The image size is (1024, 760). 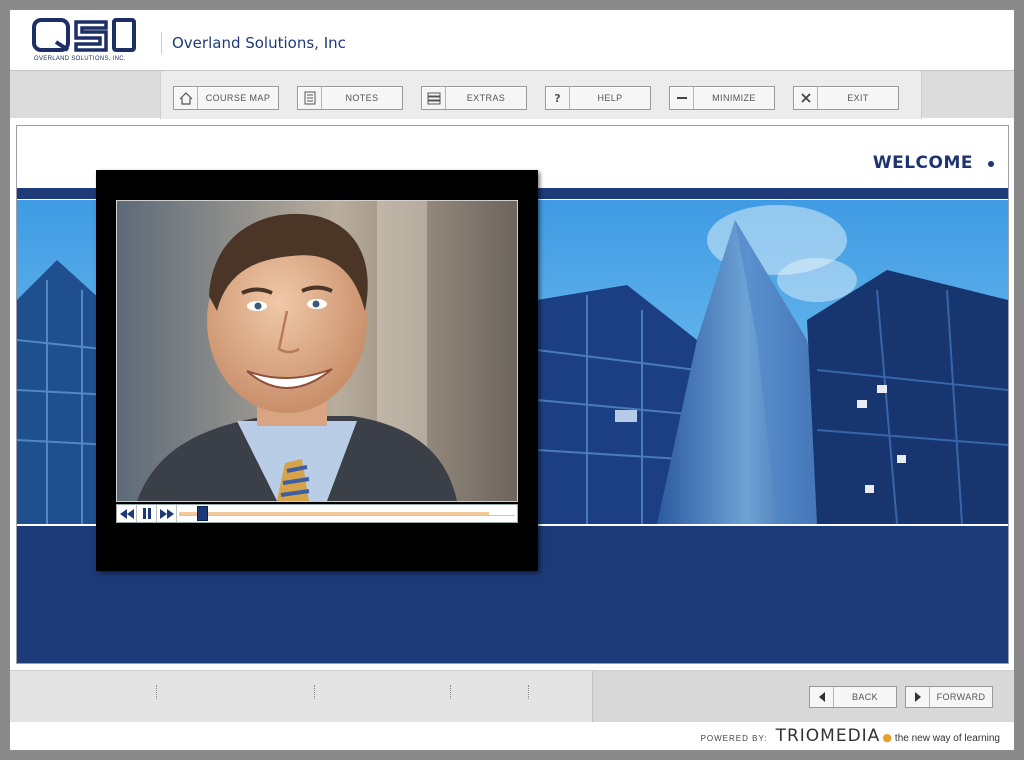 I want to click on qsi-logo-mark, so click(x=84, y=35).